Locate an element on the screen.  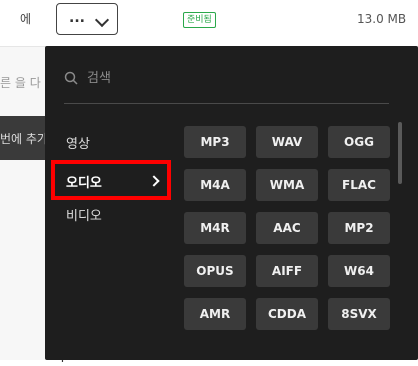
format-wma: WMA is located at coordinates (287, 185).